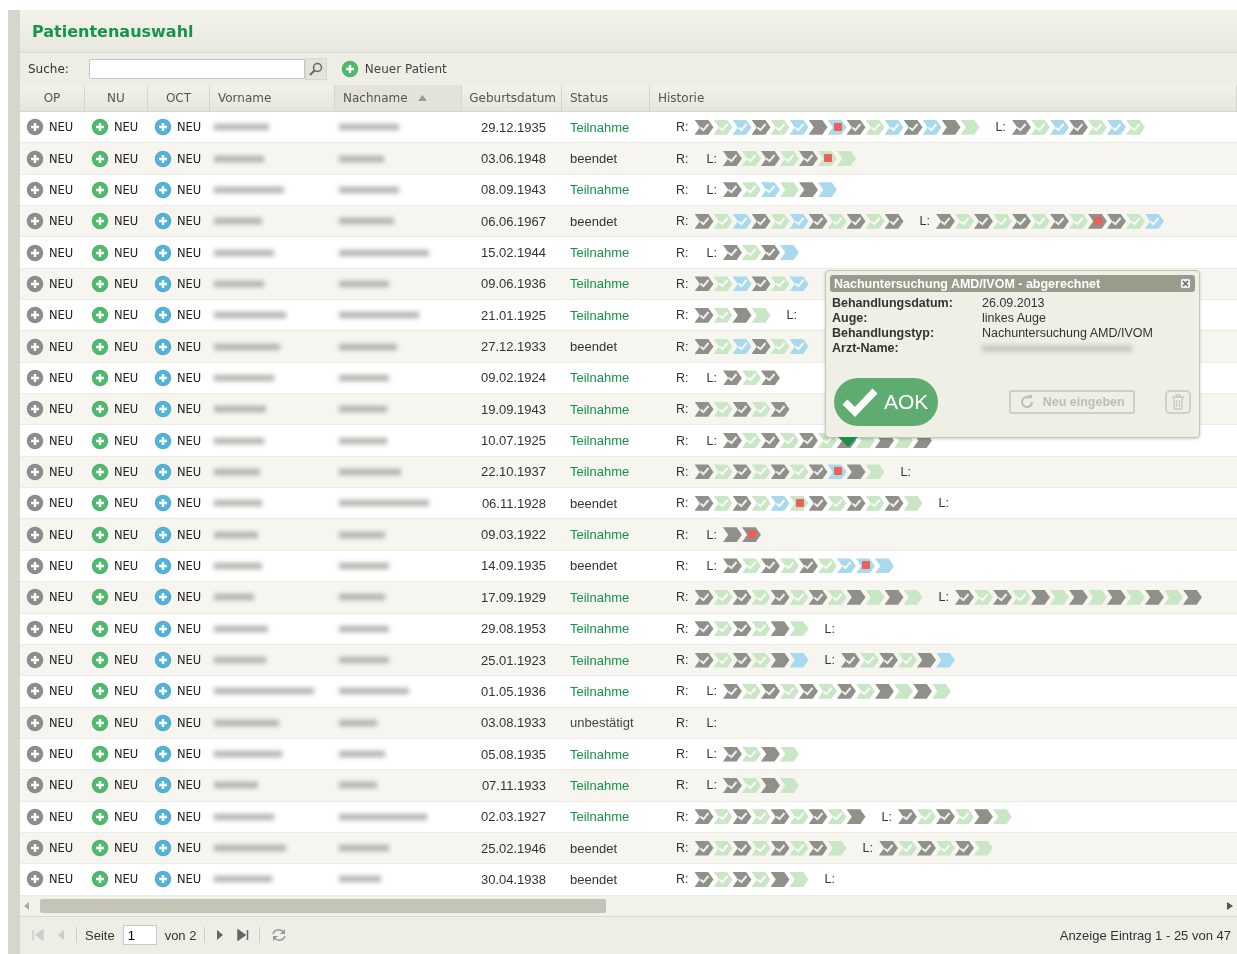 Image resolution: width=1237 pixels, height=954 pixels. Describe the element at coordinates (393, 69) in the screenshot. I see `new-patient-button: Neuer Patient` at that location.